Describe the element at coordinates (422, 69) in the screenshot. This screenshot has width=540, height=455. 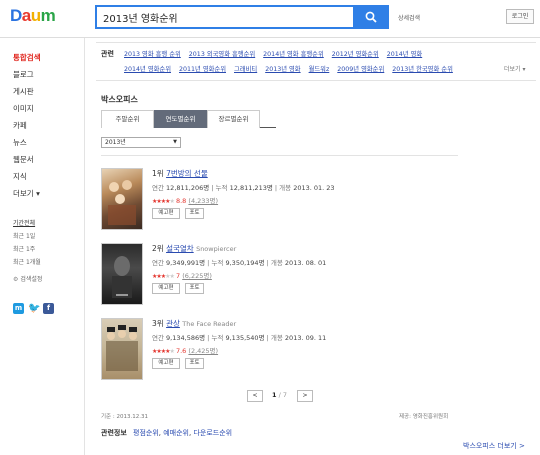
I see `related-link: 2013년 한국영화 순위` at that location.